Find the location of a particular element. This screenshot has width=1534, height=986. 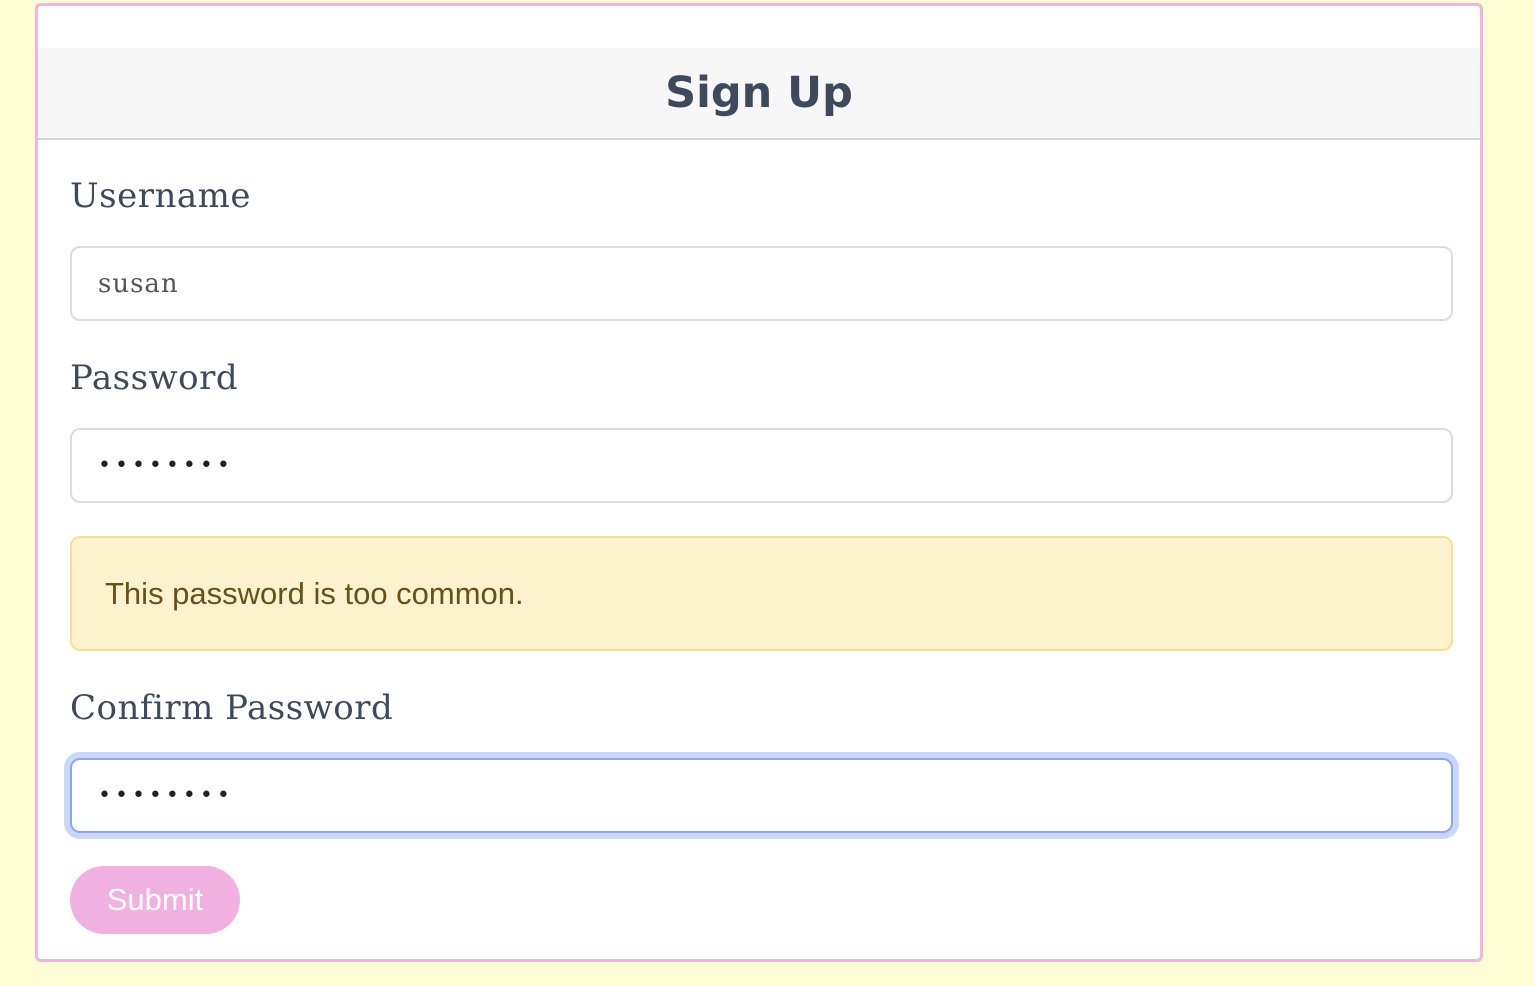

confirm-password-field is located at coordinates (761, 795).